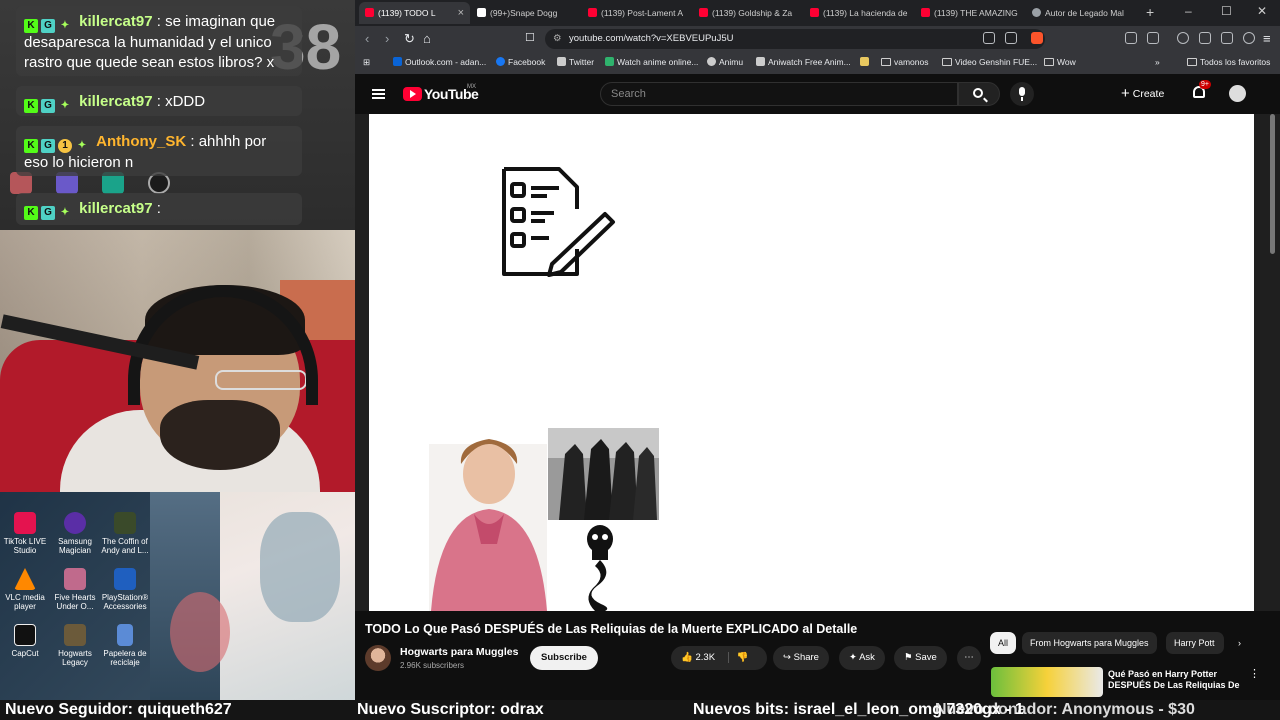  I want to click on desktop-icon-capcut: CapCut, so click(25, 641).